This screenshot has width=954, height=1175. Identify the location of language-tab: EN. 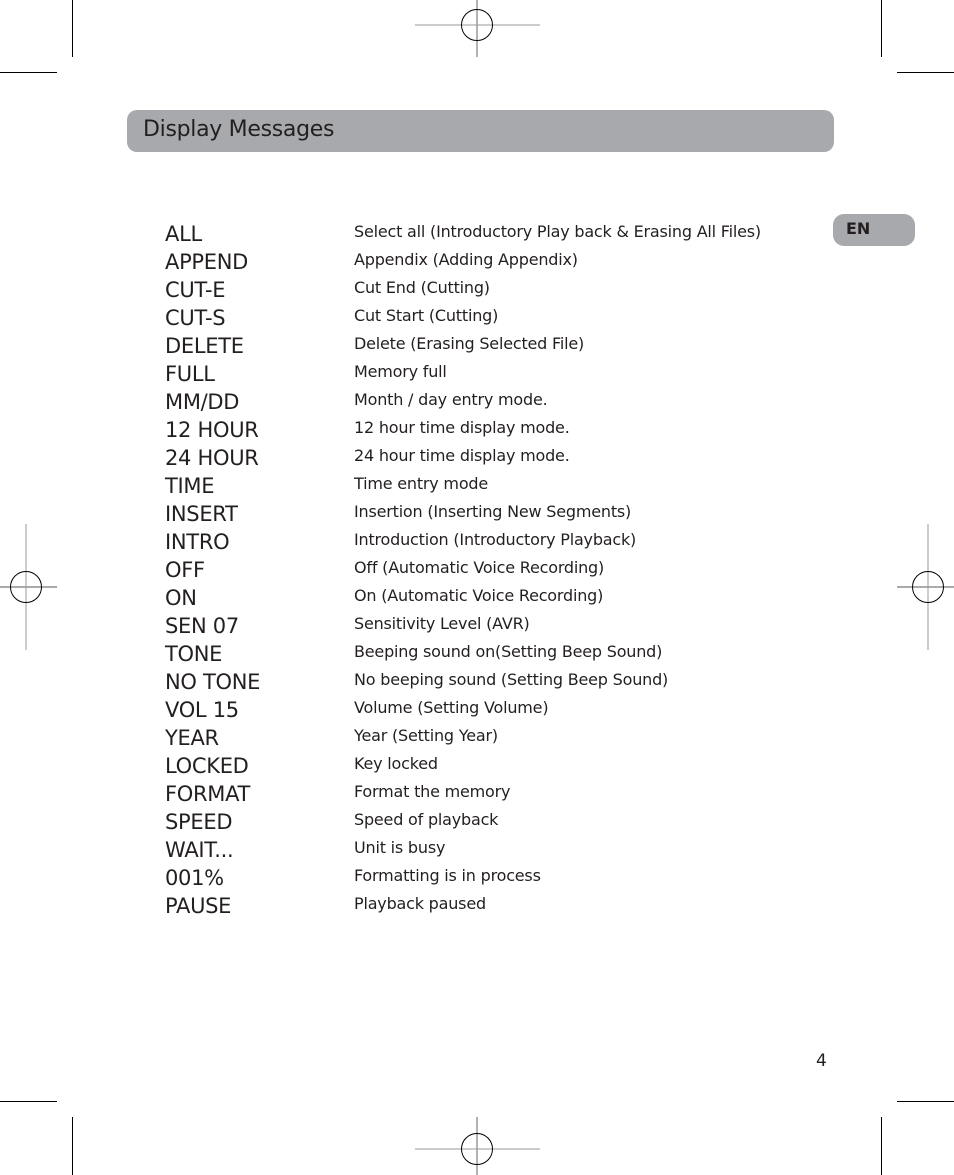
(874, 230).